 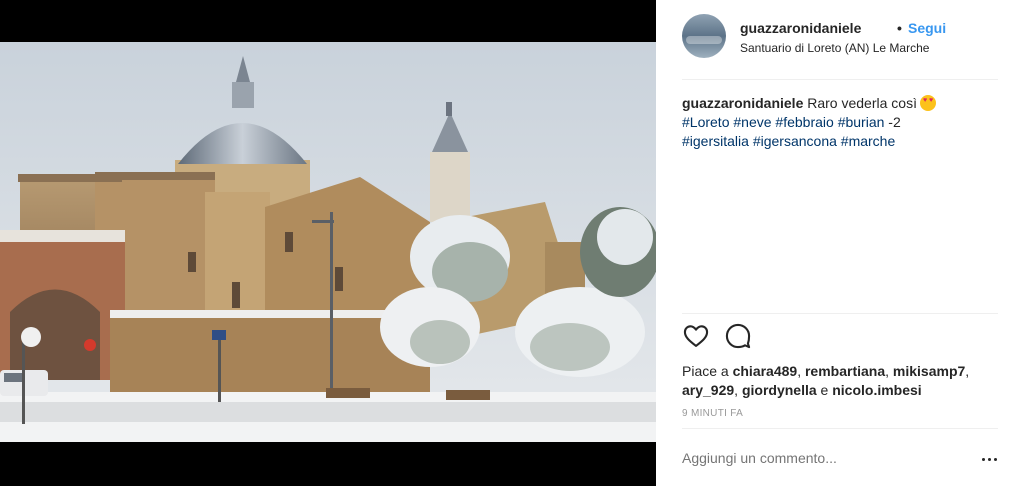 I want to click on hashtag-loreto: #Loreto, so click(x=705, y=122).